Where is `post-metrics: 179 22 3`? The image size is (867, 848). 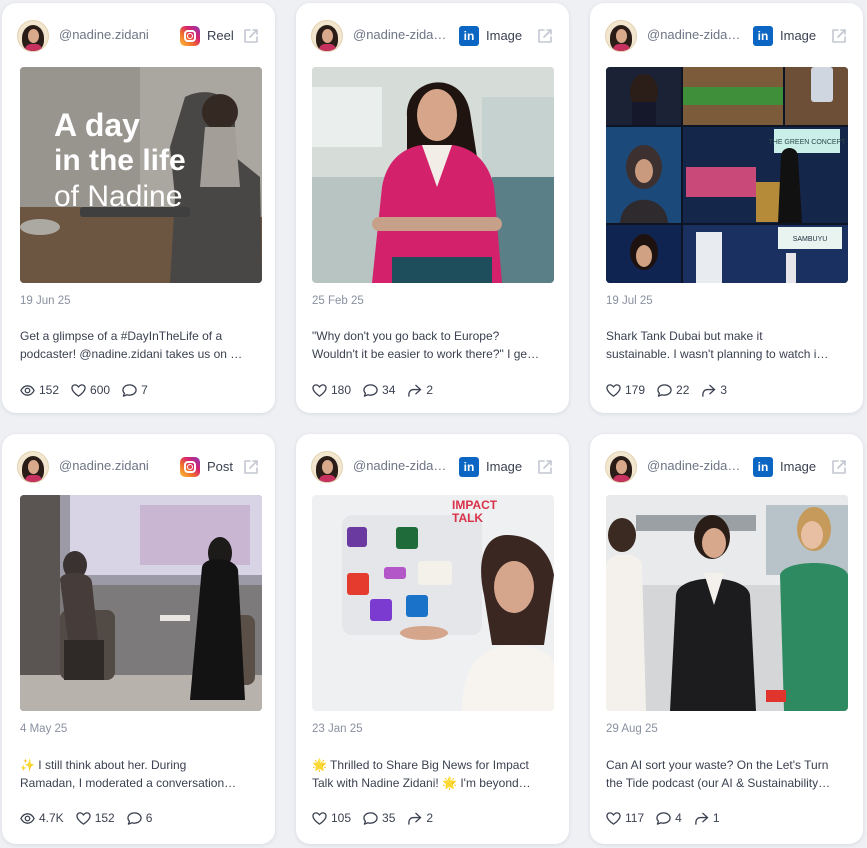
post-metrics: 179 22 3 is located at coordinates (666, 390).